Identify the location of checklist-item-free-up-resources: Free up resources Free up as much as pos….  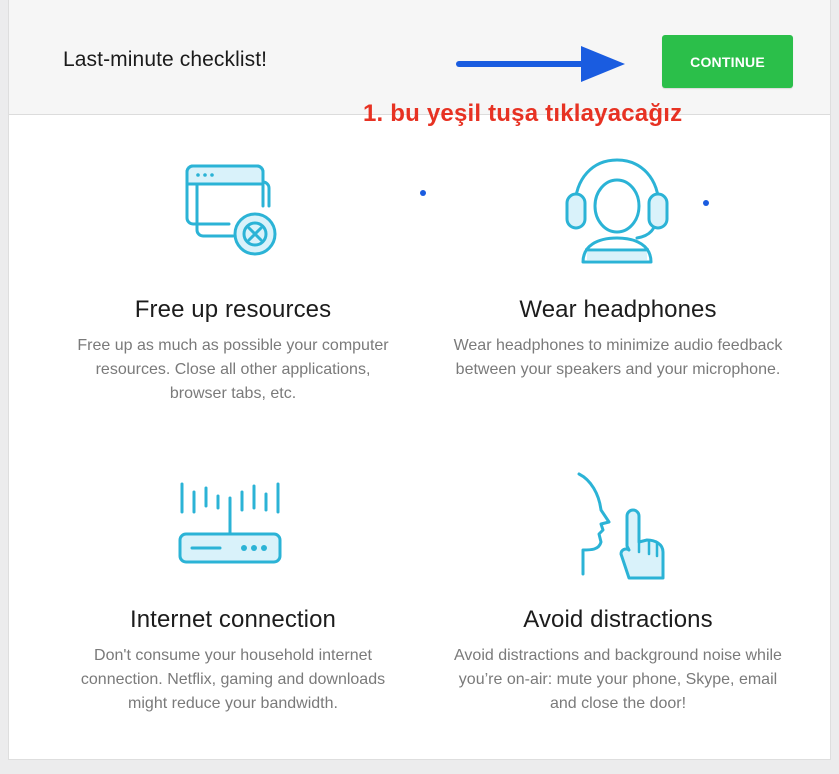
(233, 351).